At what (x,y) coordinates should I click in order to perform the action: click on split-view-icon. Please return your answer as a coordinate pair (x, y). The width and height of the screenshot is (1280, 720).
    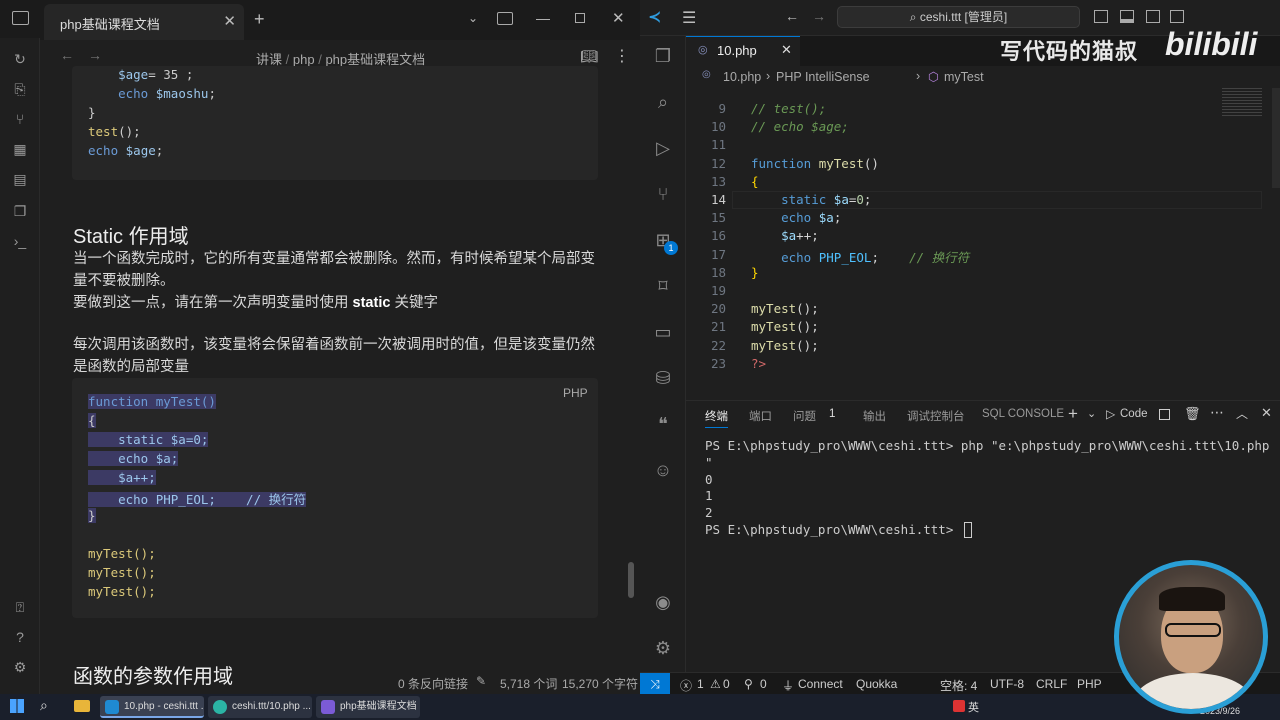
    Looking at the image, I should click on (505, 18).